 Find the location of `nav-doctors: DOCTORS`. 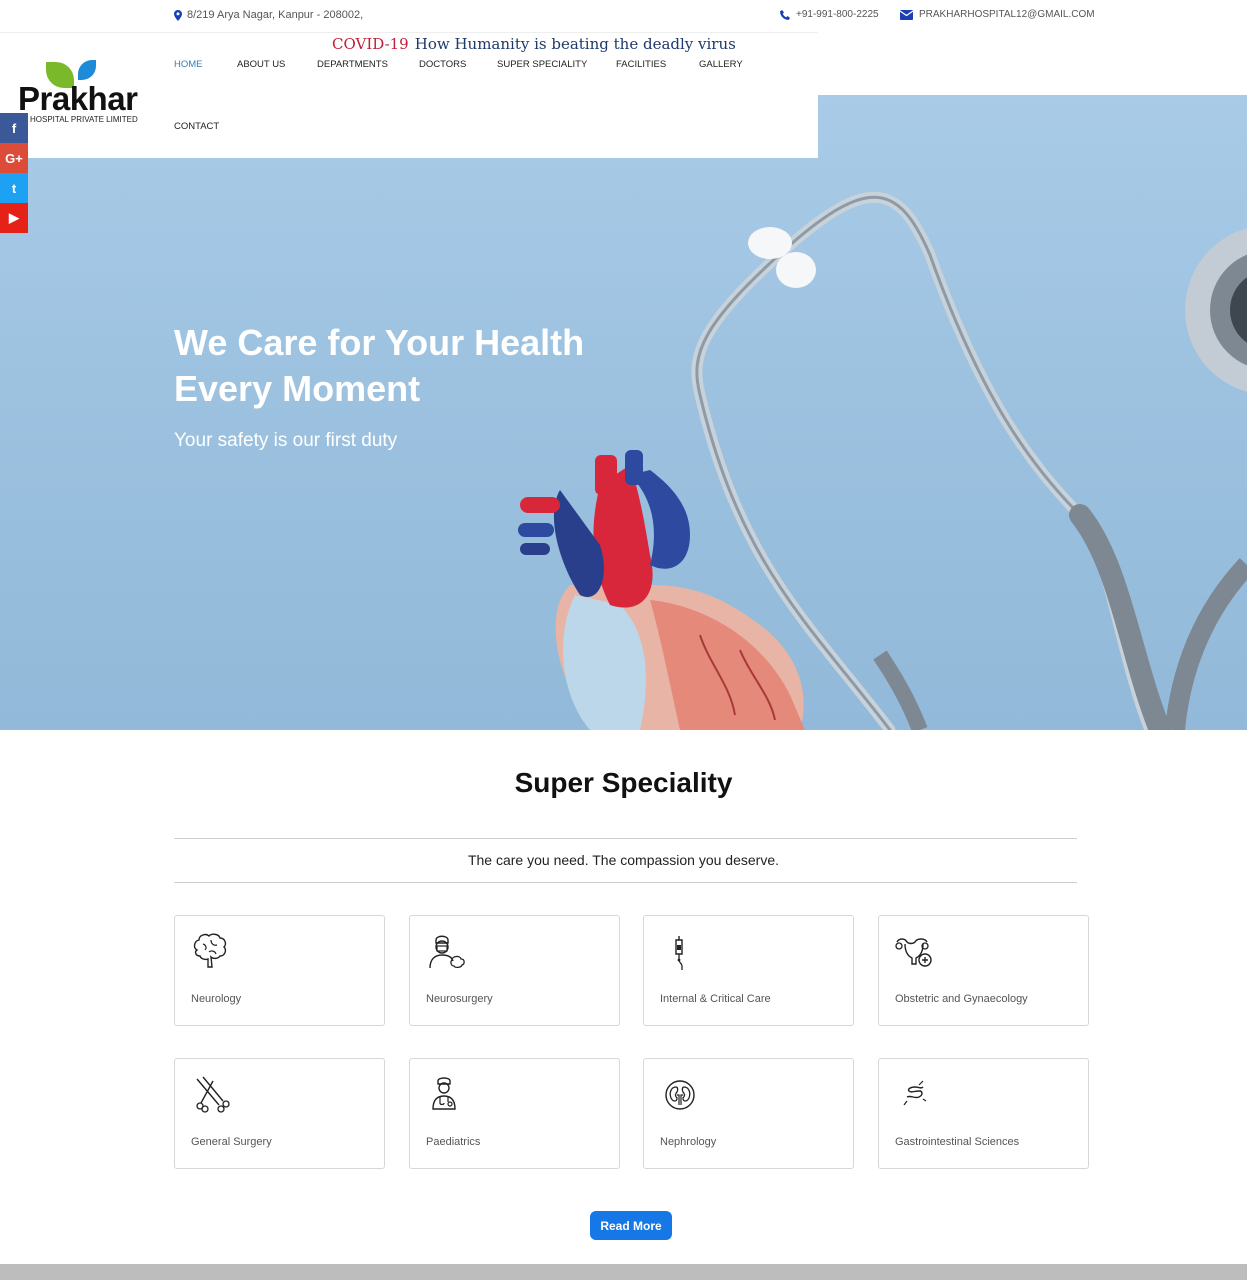

nav-doctors: DOCTORS is located at coordinates (442, 64).